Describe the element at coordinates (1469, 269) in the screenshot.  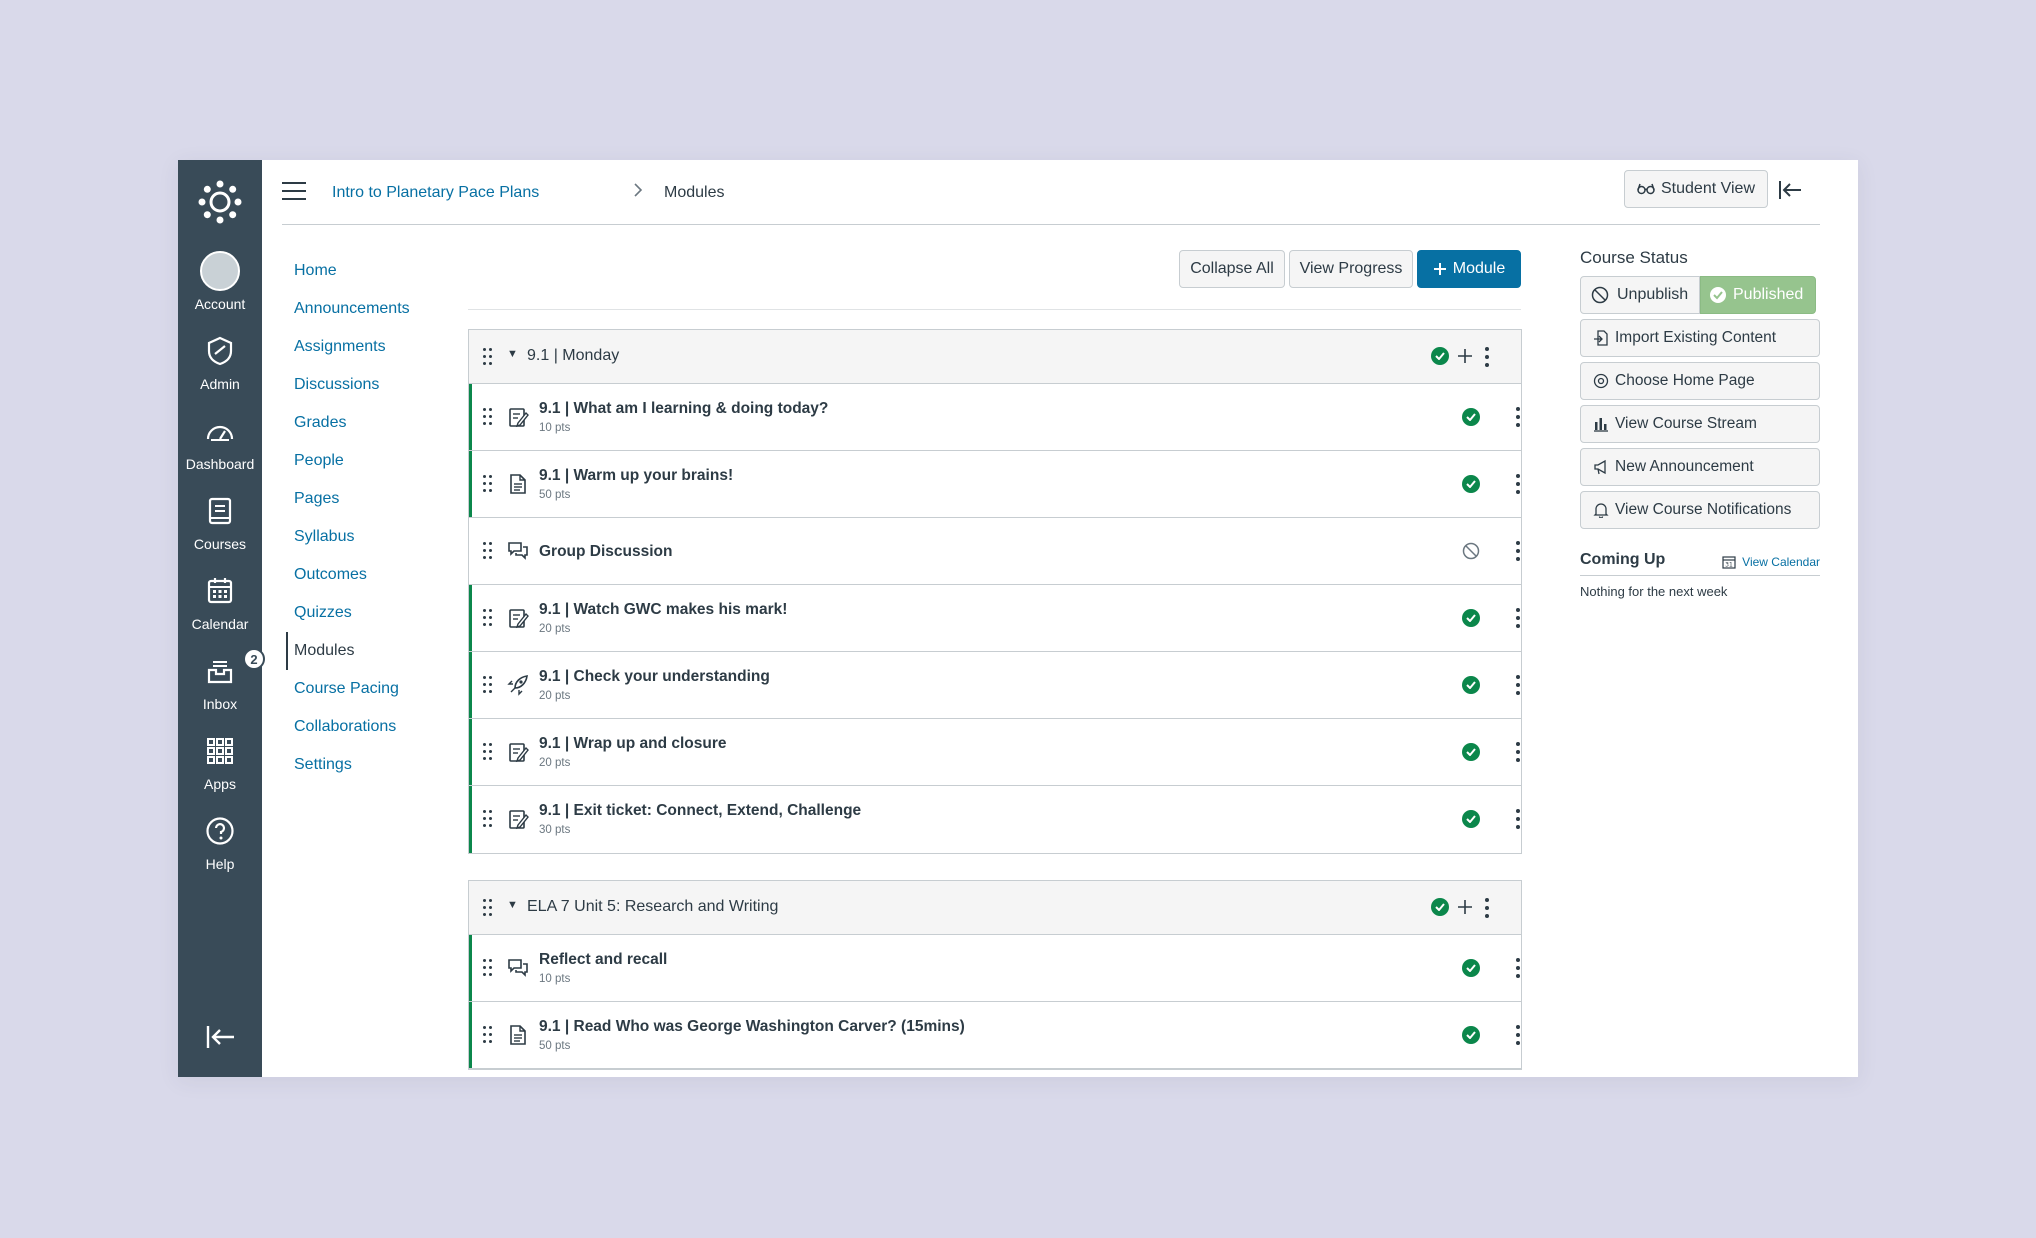
I see `add-module-button: Module` at that location.